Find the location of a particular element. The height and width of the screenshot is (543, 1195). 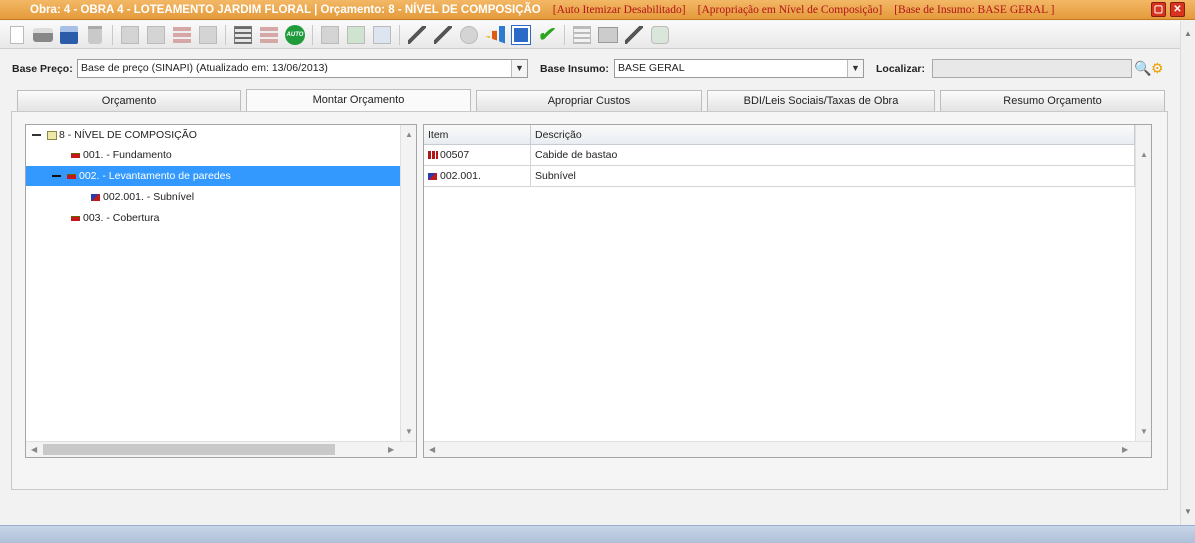

pen-icon is located at coordinates (634, 35).